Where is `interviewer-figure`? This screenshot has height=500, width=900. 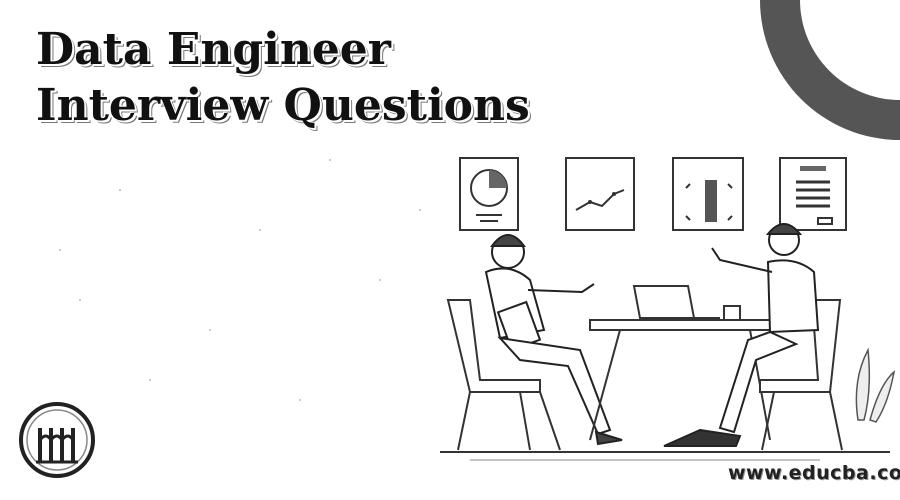 interviewer-figure is located at coordinates (553, 340).